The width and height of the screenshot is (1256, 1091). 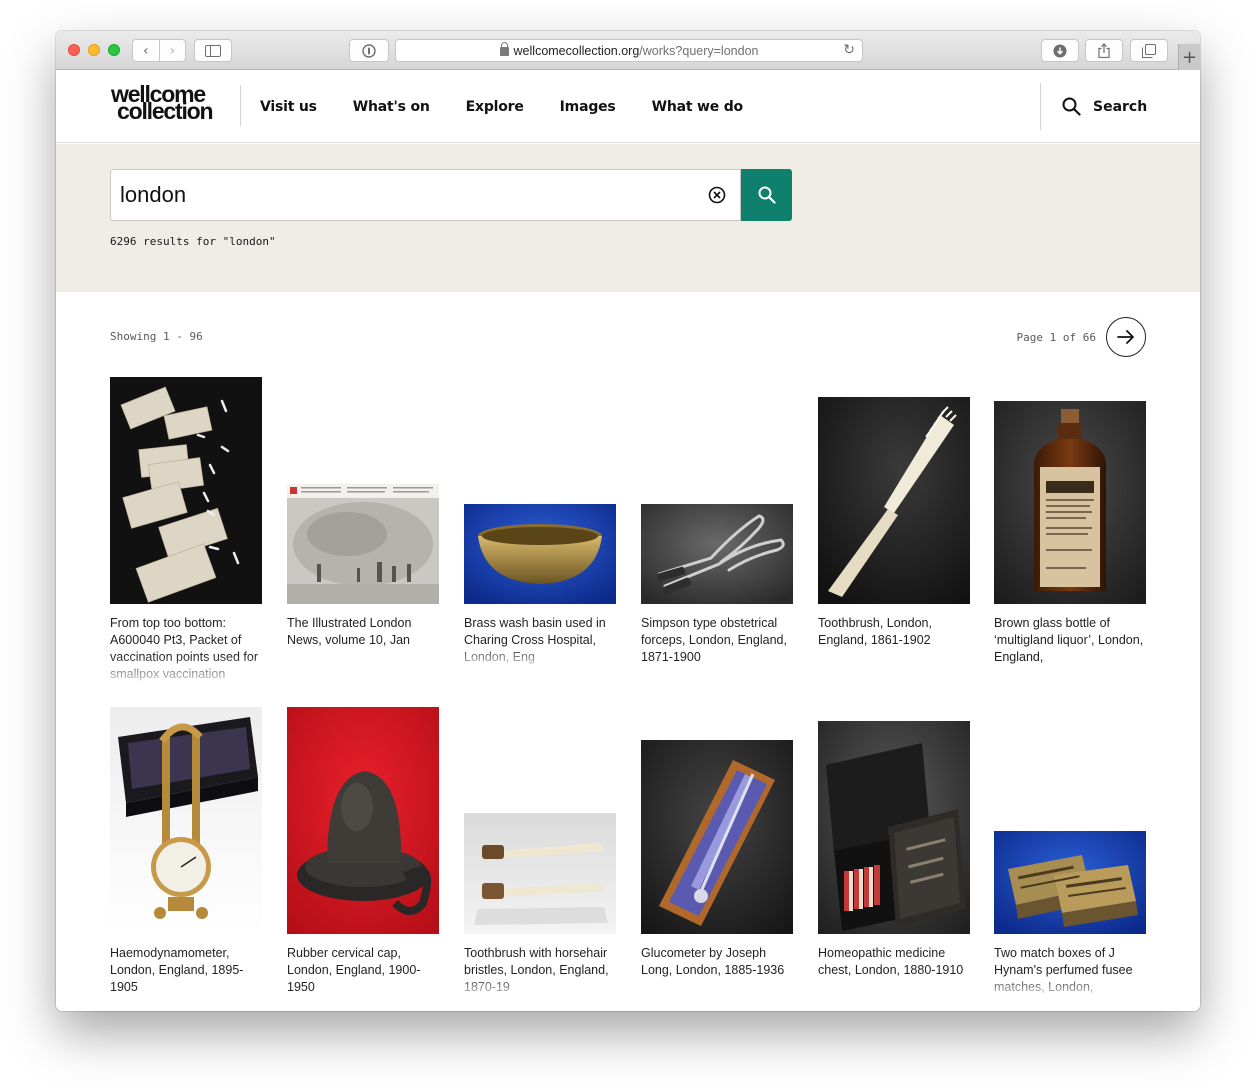 I want to click on search-submit-button, so click(x=766, y=195).